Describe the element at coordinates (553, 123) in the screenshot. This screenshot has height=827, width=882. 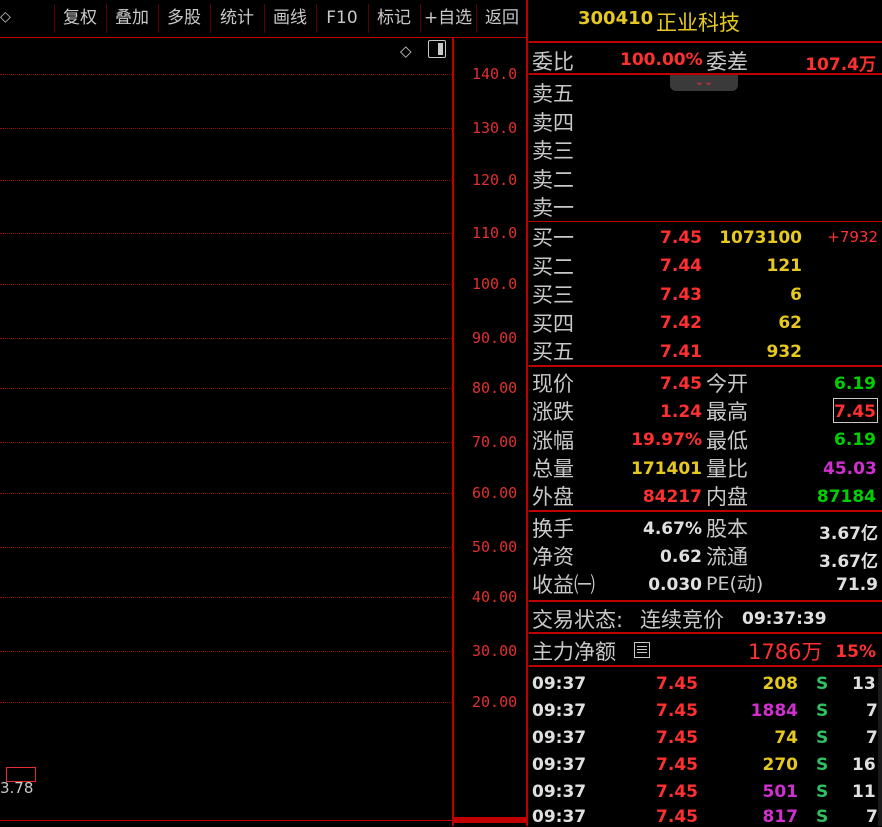
I see `sell-level-label: 卖四` at that location.